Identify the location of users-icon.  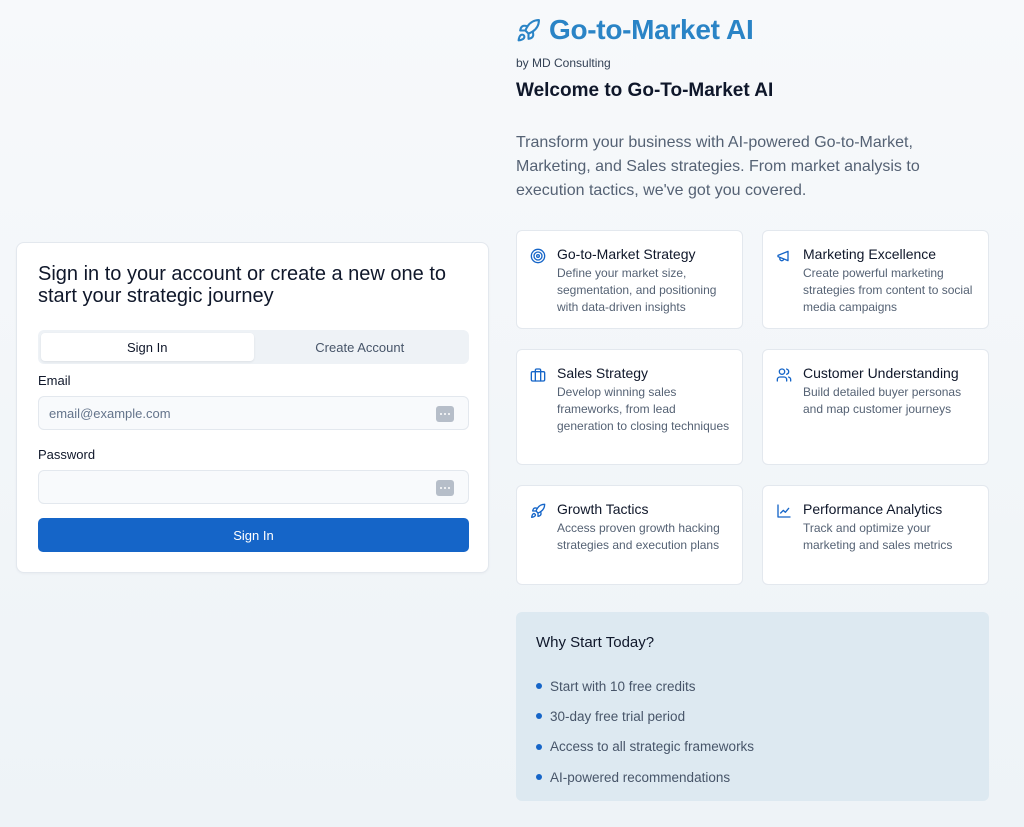
(784, 375).